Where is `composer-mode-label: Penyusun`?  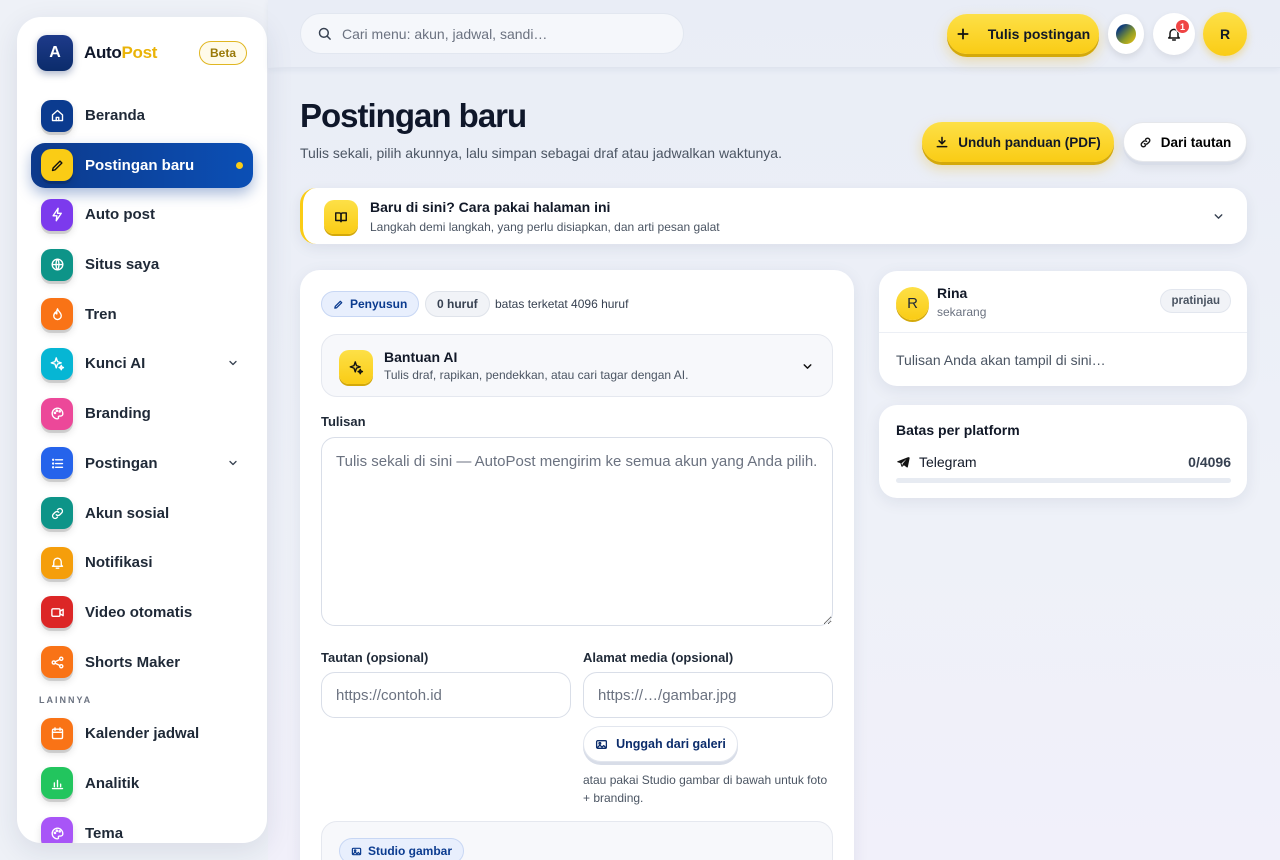 composer-mode-label: Penyusun is located at coordinates (379, 304).